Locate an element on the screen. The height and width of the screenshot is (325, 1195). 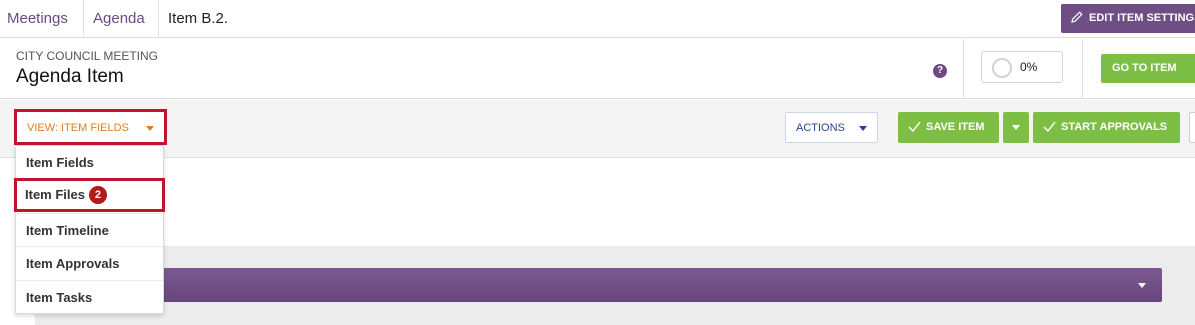
actions-label: ACTIONS is located at coordinates (820, 128).